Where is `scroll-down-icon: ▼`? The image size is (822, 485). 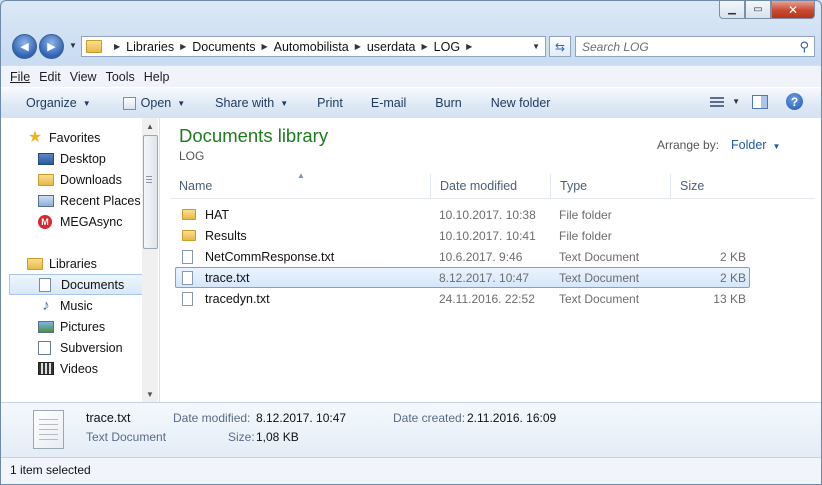
scroll-down-icon: ▼ is located at coordinates (150, 394).